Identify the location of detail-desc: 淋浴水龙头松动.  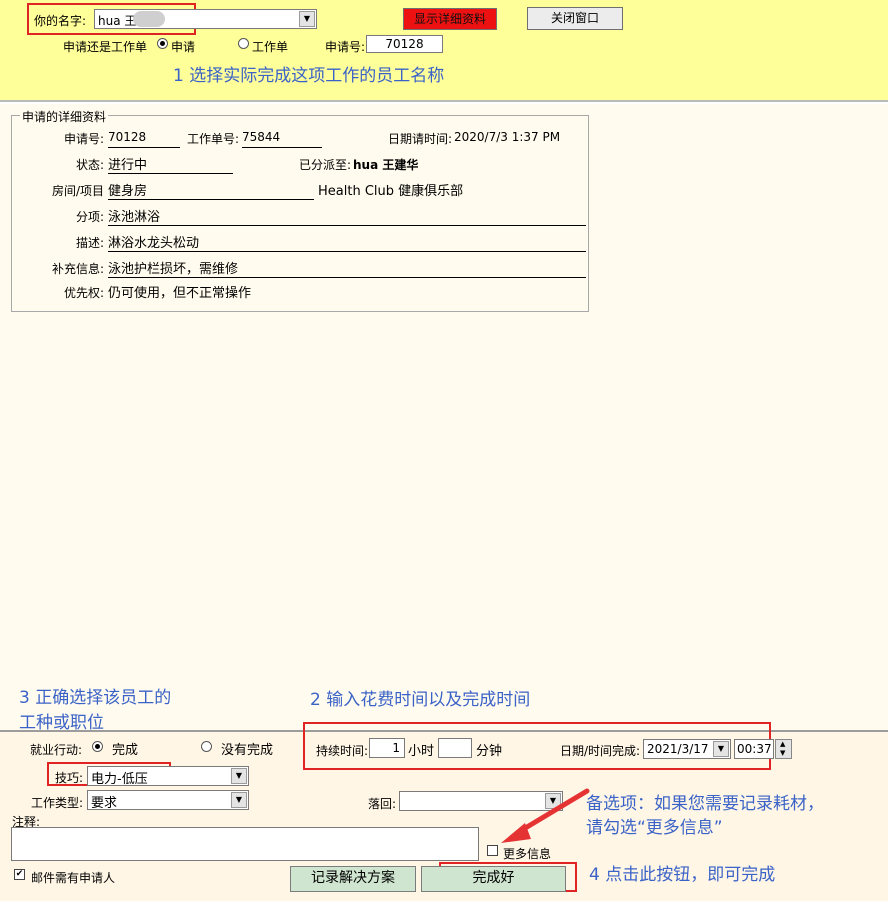
(347, 242).